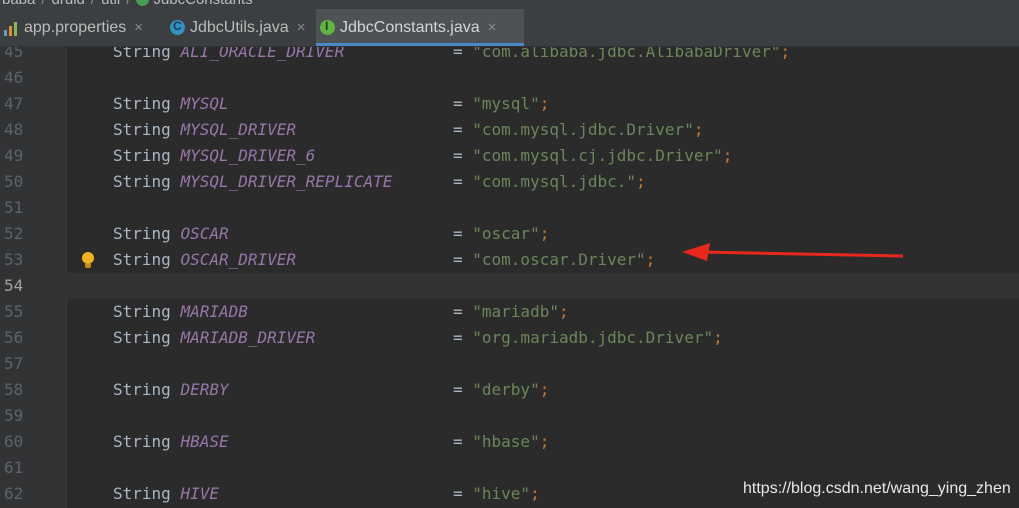 This screenshot has height=508, width=1019. I want to click on watermark-url: https://blog.csdn.net/wang_ying_zhen, so click(877, 488).